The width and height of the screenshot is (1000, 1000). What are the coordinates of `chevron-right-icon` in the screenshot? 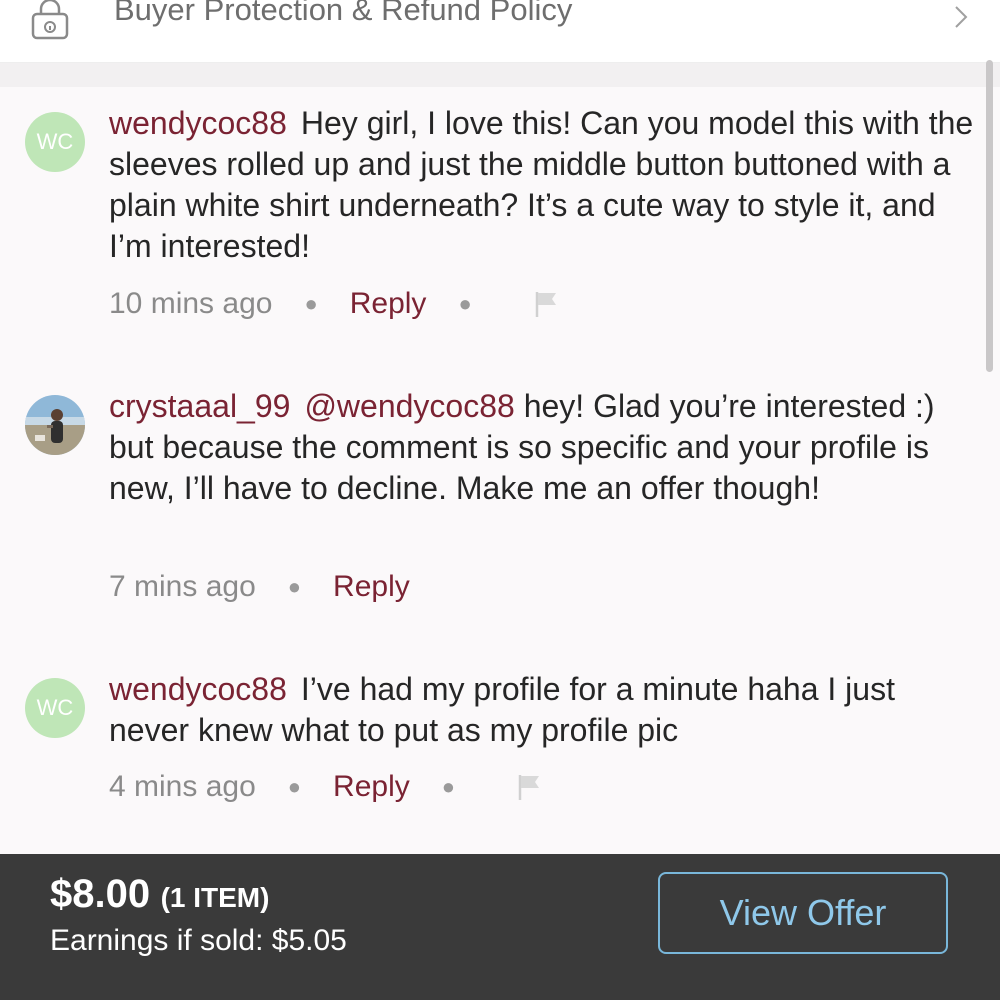 It's located at (961, 17).